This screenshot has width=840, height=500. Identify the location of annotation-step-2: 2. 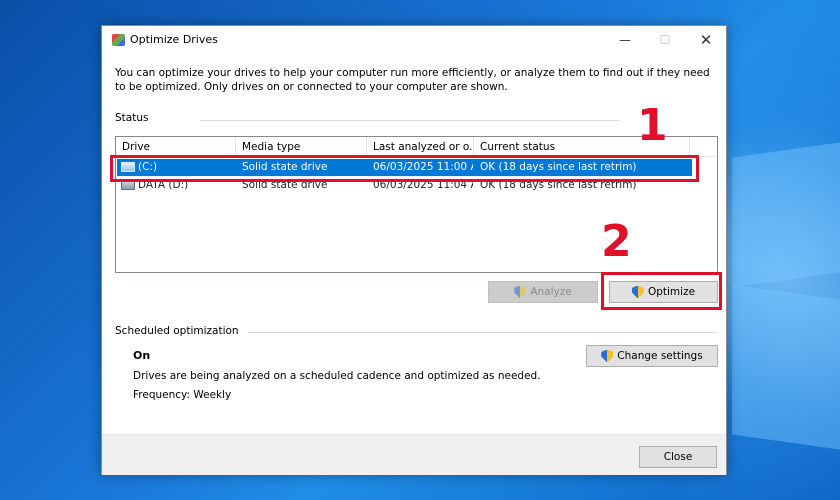
(616, 241).